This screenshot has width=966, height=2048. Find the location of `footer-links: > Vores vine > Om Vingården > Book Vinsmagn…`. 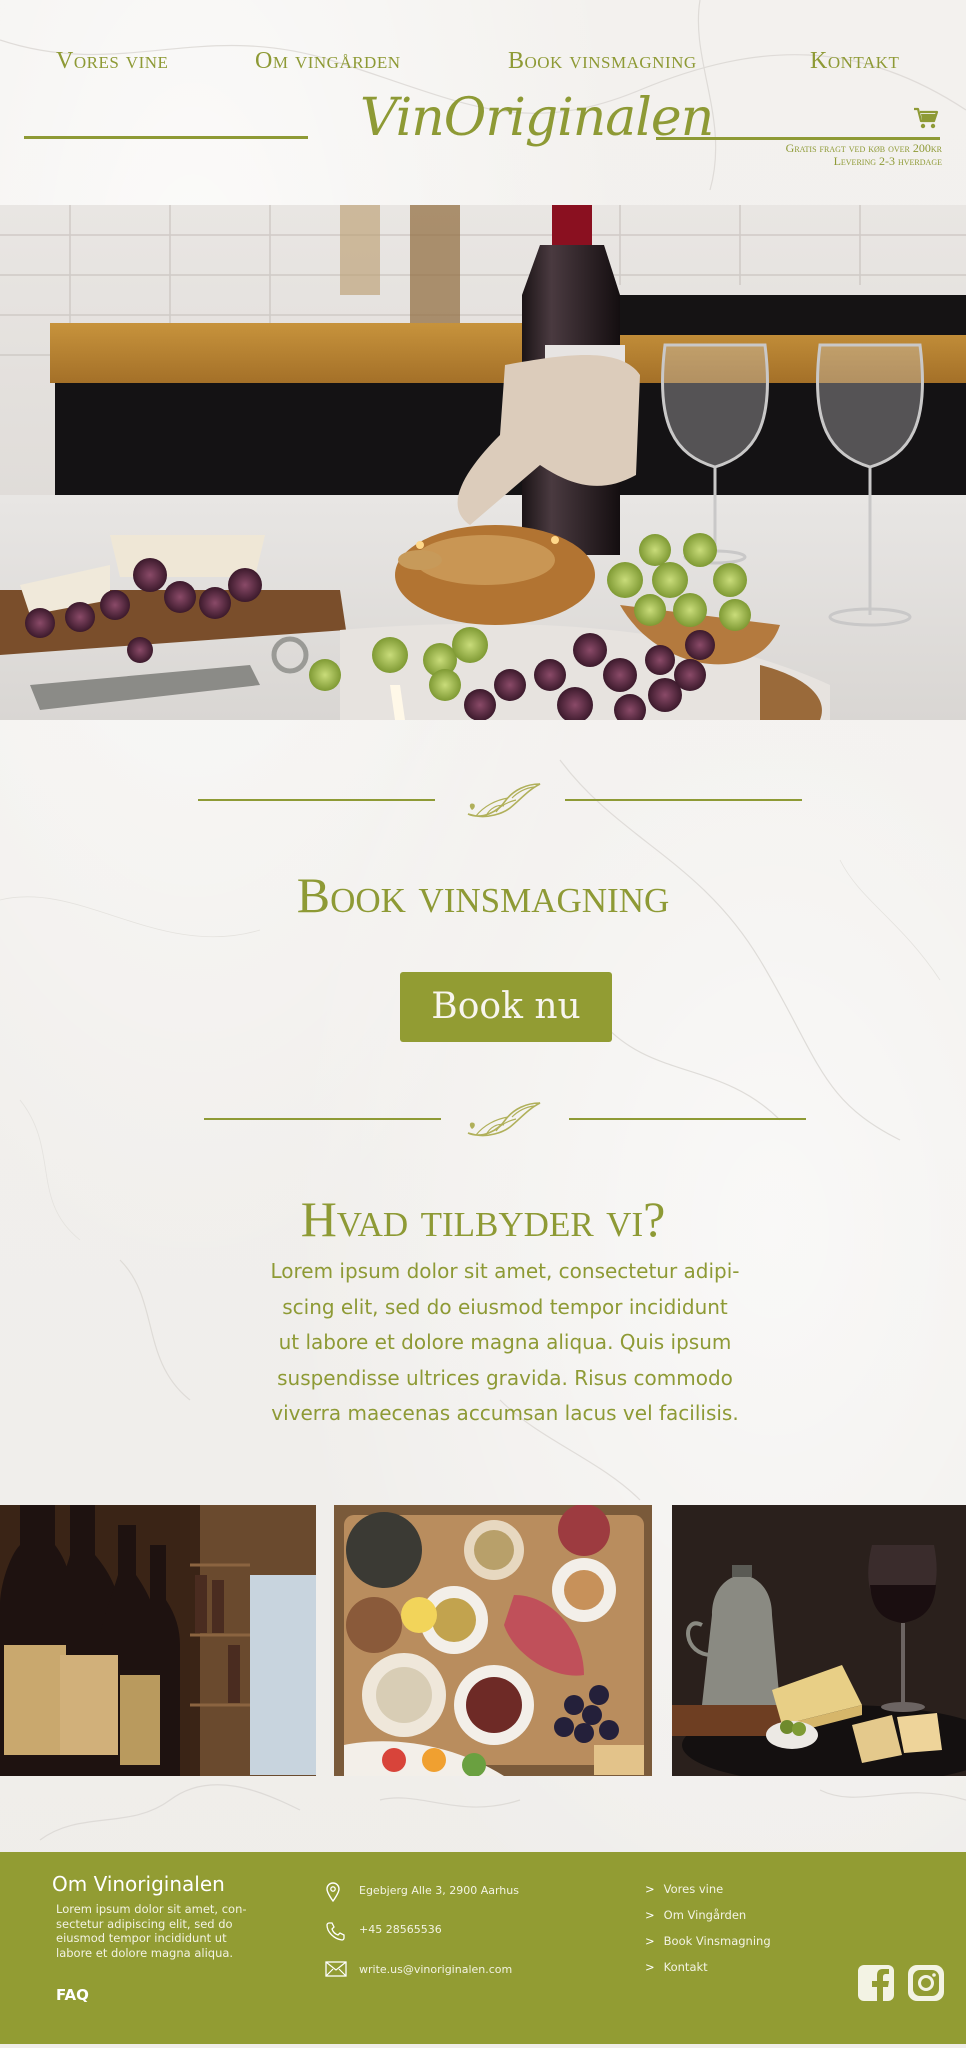

footer-links: > Vores vine > Om Vingården > Book Vinsmagn… is located at coordinates (708, 1934).